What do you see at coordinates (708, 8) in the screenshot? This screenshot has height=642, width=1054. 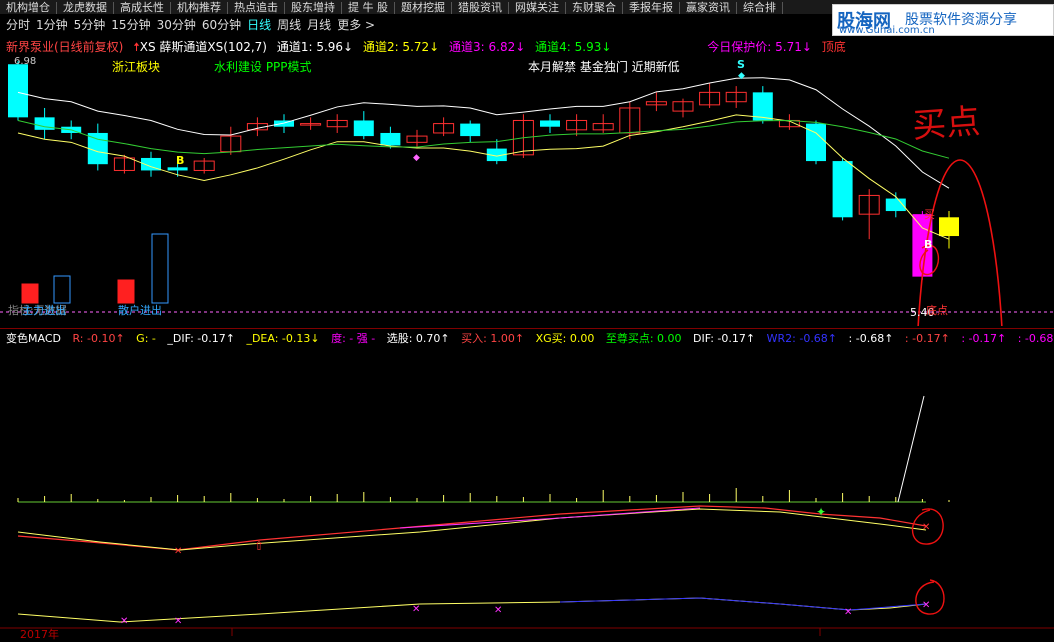 I see `nav-item-12: 赢家资讯` at bounding box center [708, 8].